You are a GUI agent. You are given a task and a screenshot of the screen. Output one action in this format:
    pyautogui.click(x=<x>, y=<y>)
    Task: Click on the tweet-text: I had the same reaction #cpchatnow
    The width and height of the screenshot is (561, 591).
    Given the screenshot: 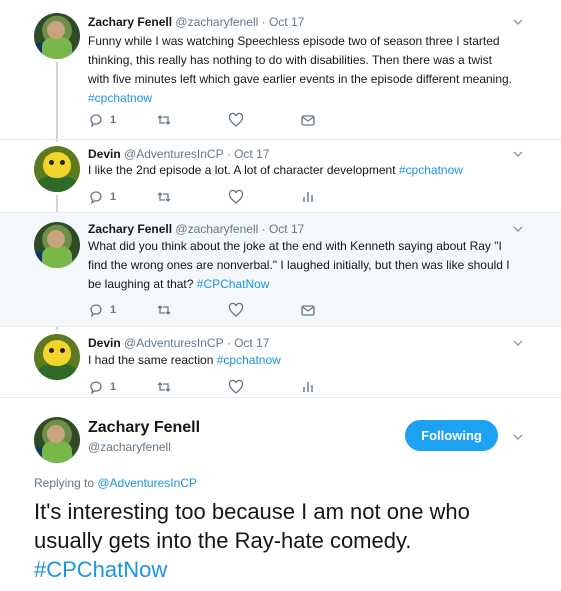 What is the action you would take?
    pyautogui.click(x=308, y=360)
    